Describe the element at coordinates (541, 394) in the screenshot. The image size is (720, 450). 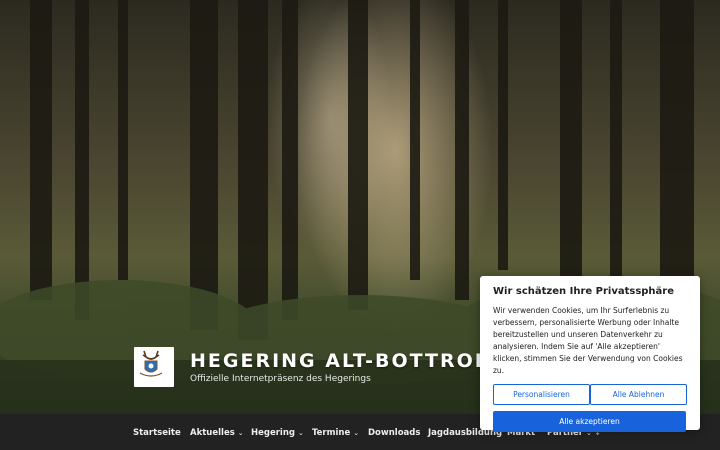
I see `customize-button: Personalisieren` at that location.